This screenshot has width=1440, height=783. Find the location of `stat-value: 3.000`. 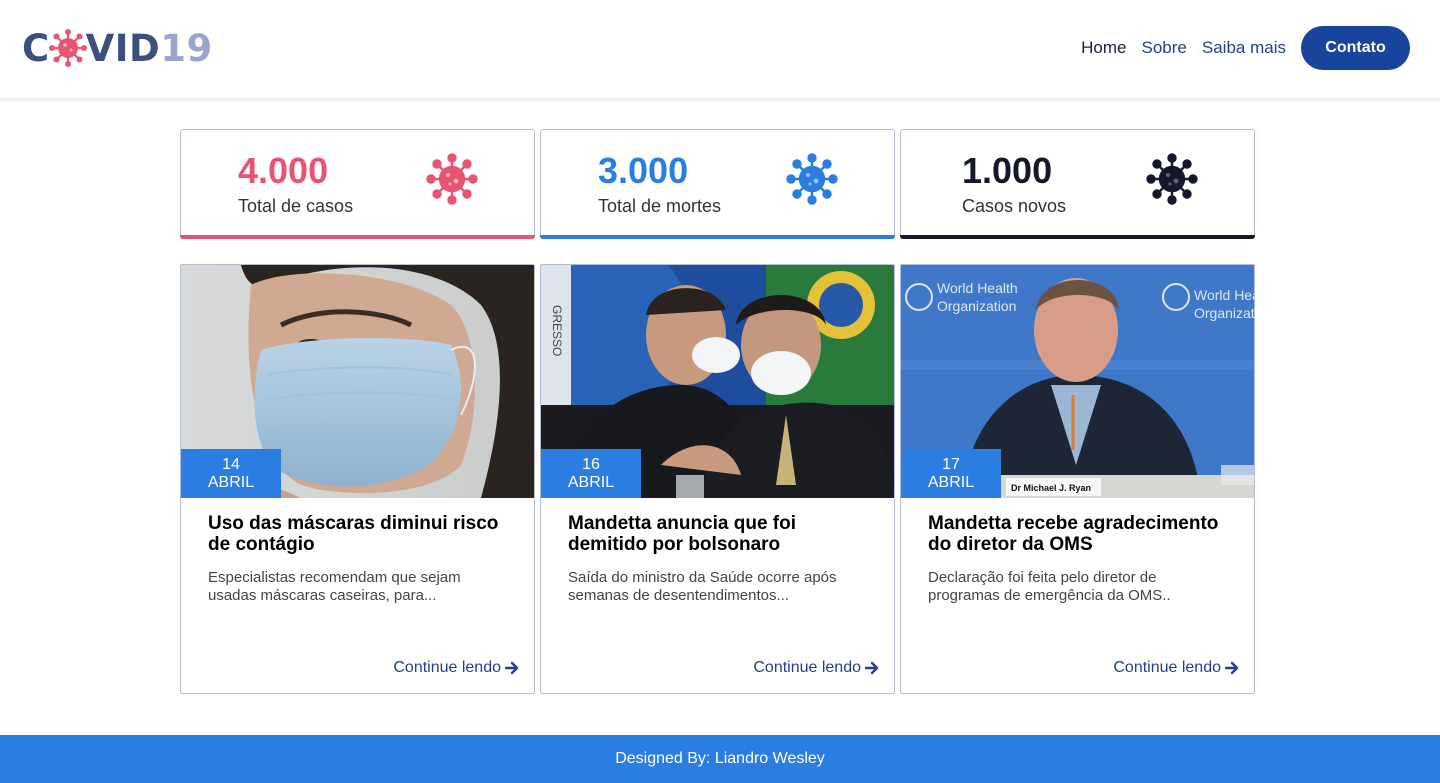

stat-value: 3.000 is located at coordinates (643, 170).